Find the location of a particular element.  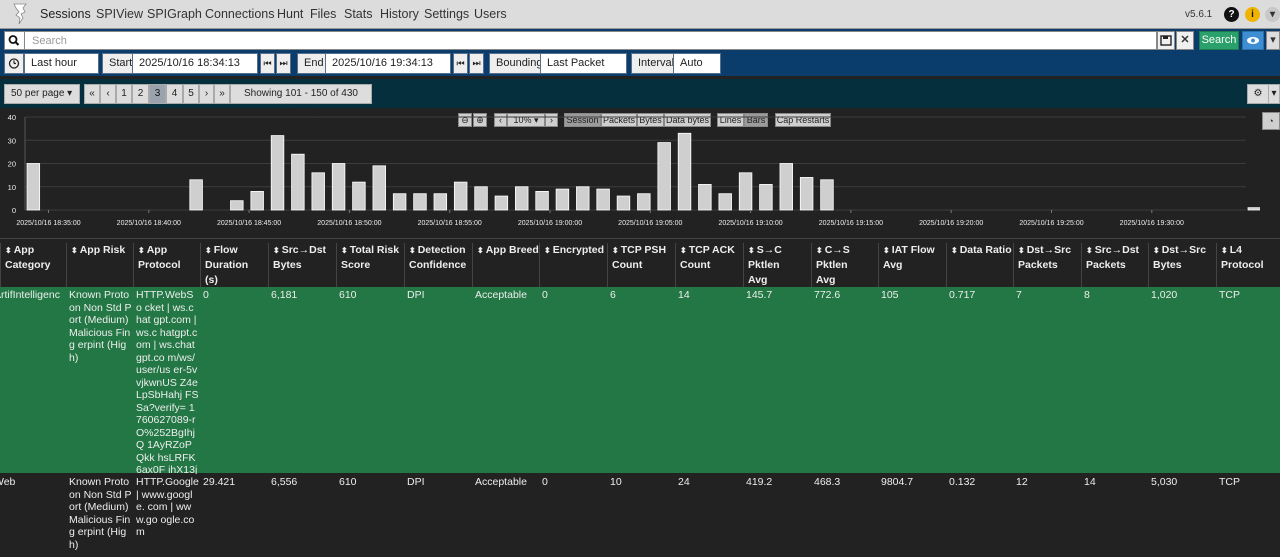

column-header: ⬍ App Protocol is located at coordinates (166, 265).